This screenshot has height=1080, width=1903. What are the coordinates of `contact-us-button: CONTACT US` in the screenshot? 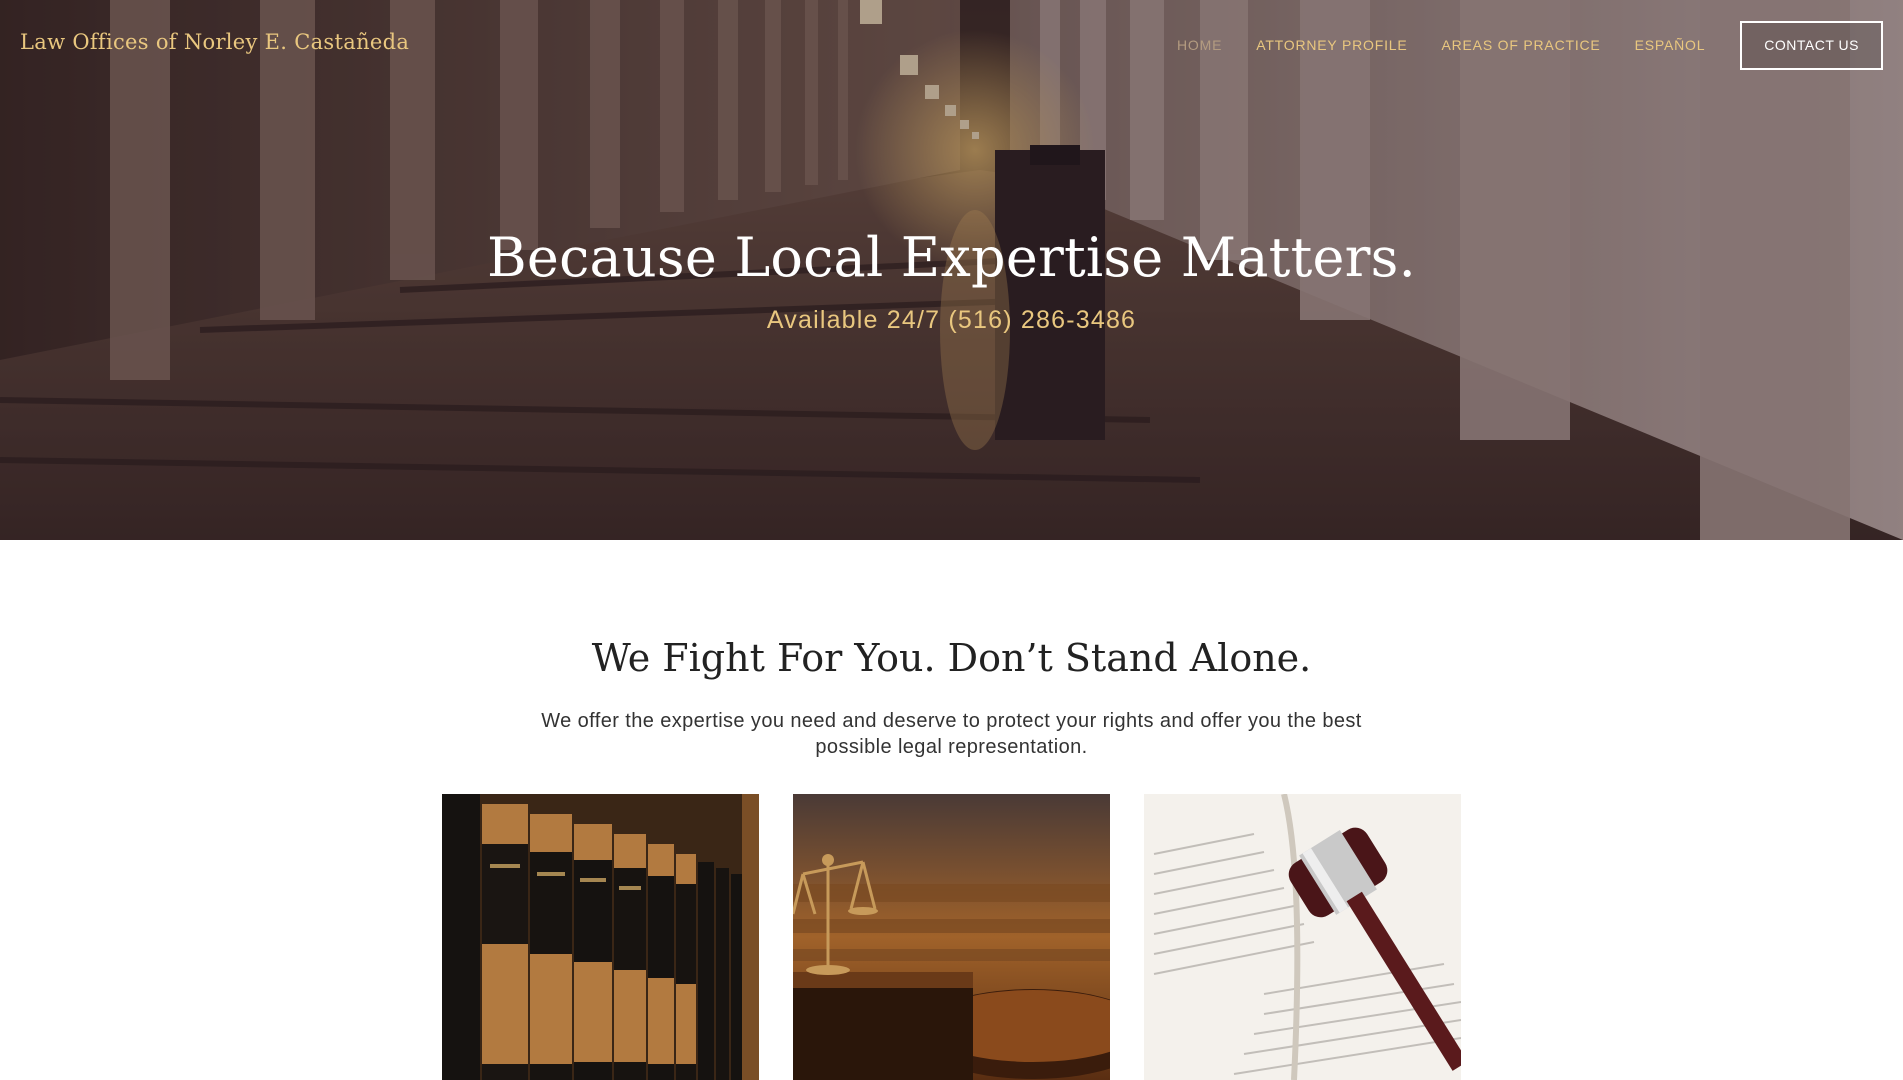 It's located at (1811, 45).